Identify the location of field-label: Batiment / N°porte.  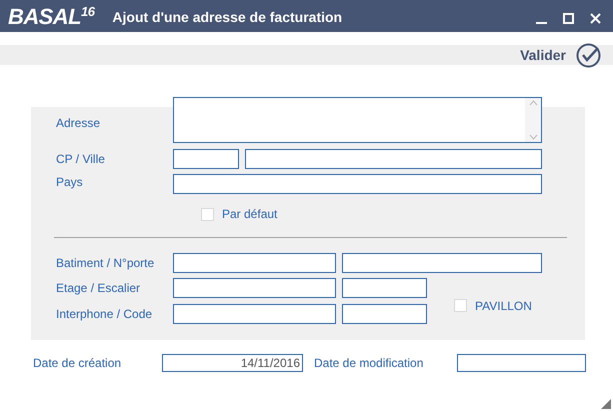
(105, 263).